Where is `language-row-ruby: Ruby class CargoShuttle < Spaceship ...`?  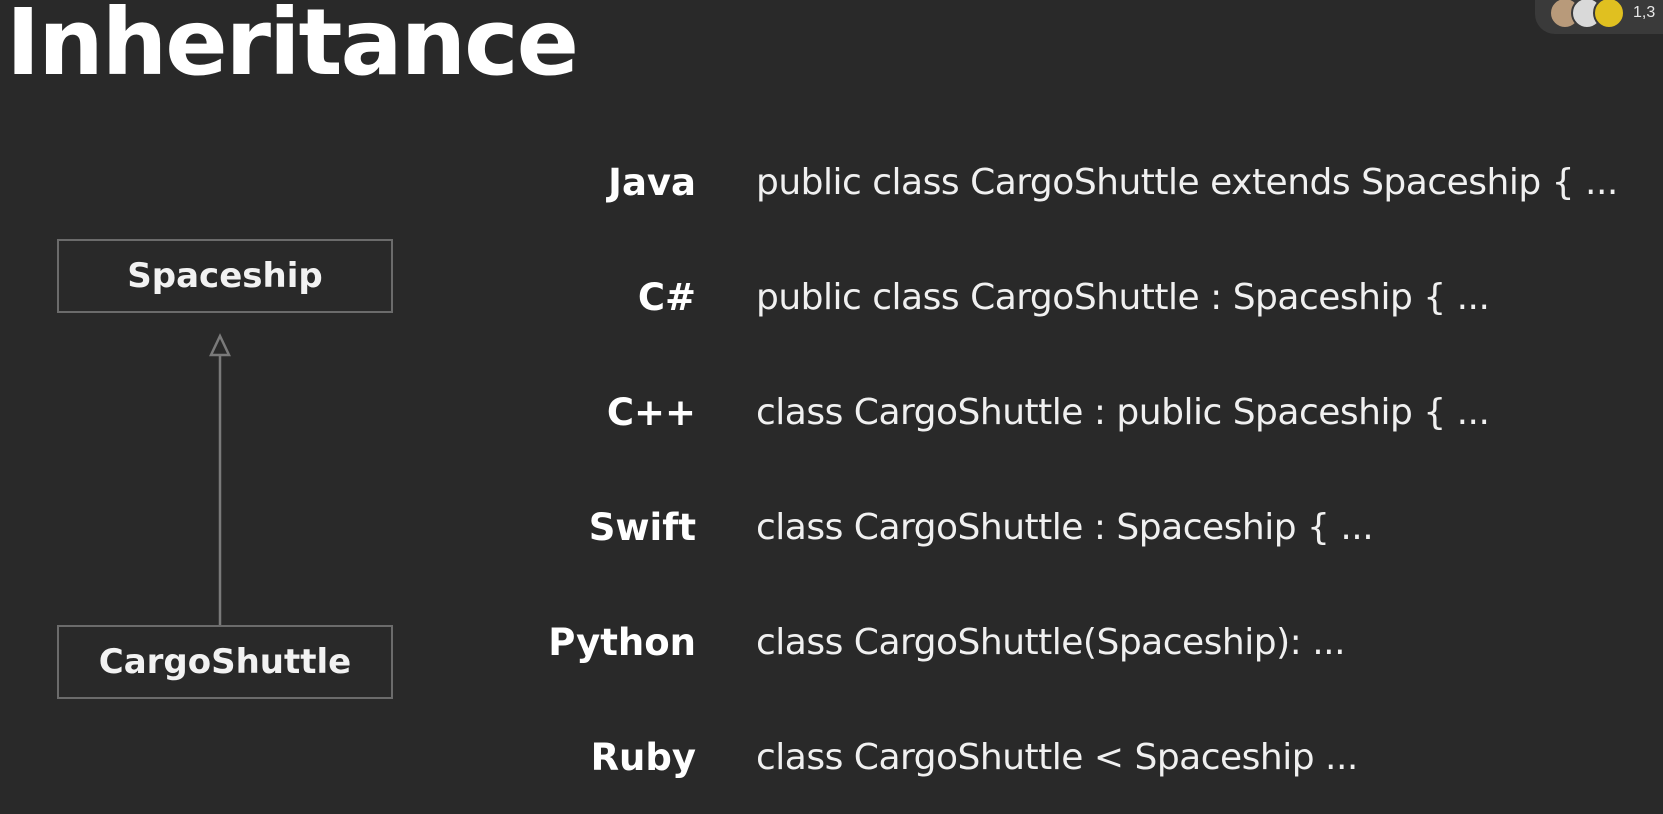 language-row-ruby: Ruby class CargoShuttle < Spaceship ... is located at coordinates (929, 757).